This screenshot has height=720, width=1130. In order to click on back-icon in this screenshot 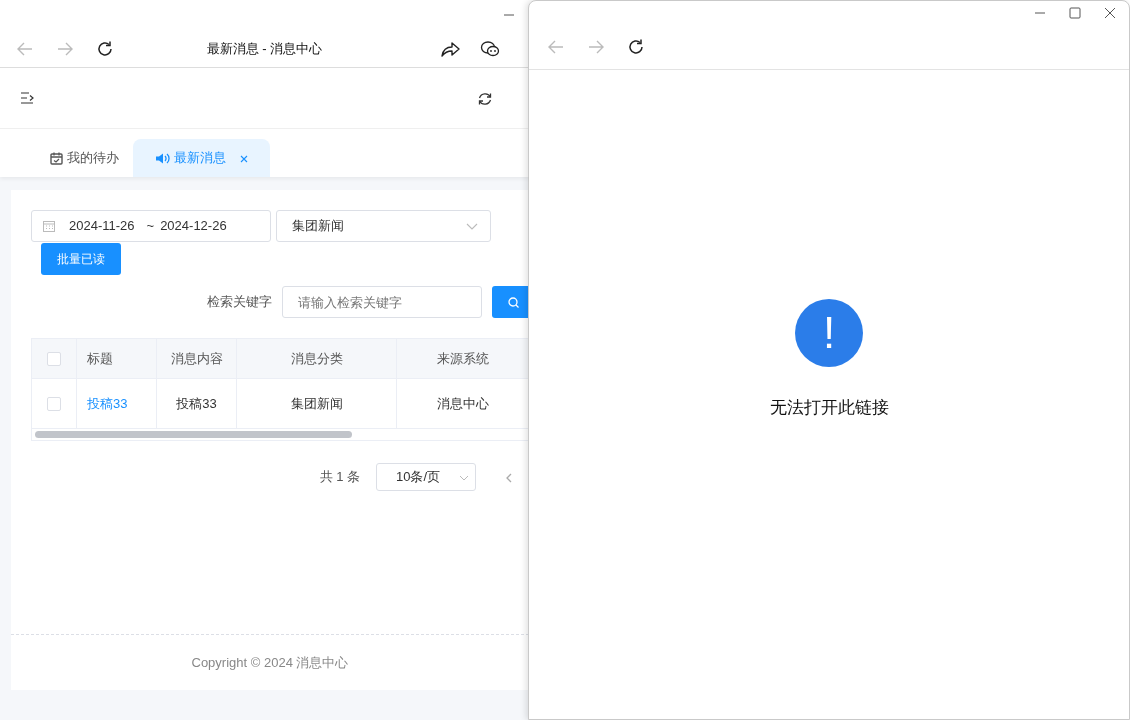, I will do `click(556, 47)`.